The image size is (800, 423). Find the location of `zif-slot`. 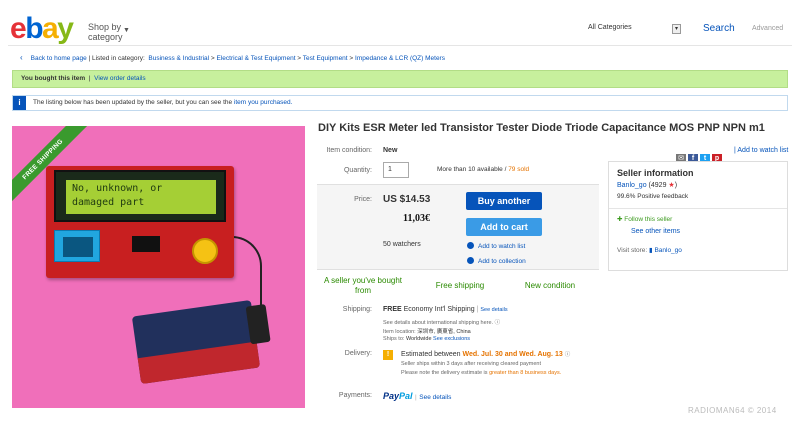

zif-slot is located at coordinates (78, 247).